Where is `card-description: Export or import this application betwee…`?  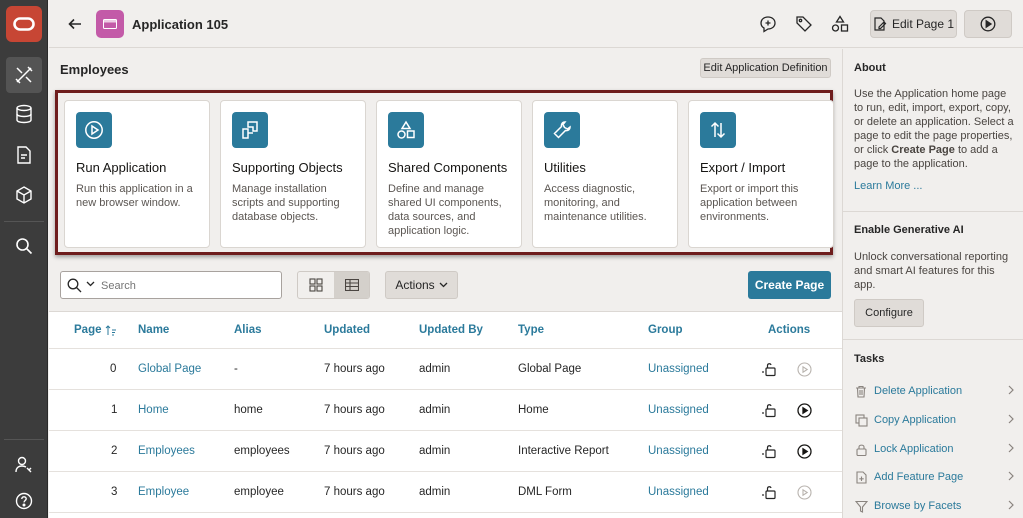 card-description: Export or import this application betwee… is located at coordinates (749, 203).